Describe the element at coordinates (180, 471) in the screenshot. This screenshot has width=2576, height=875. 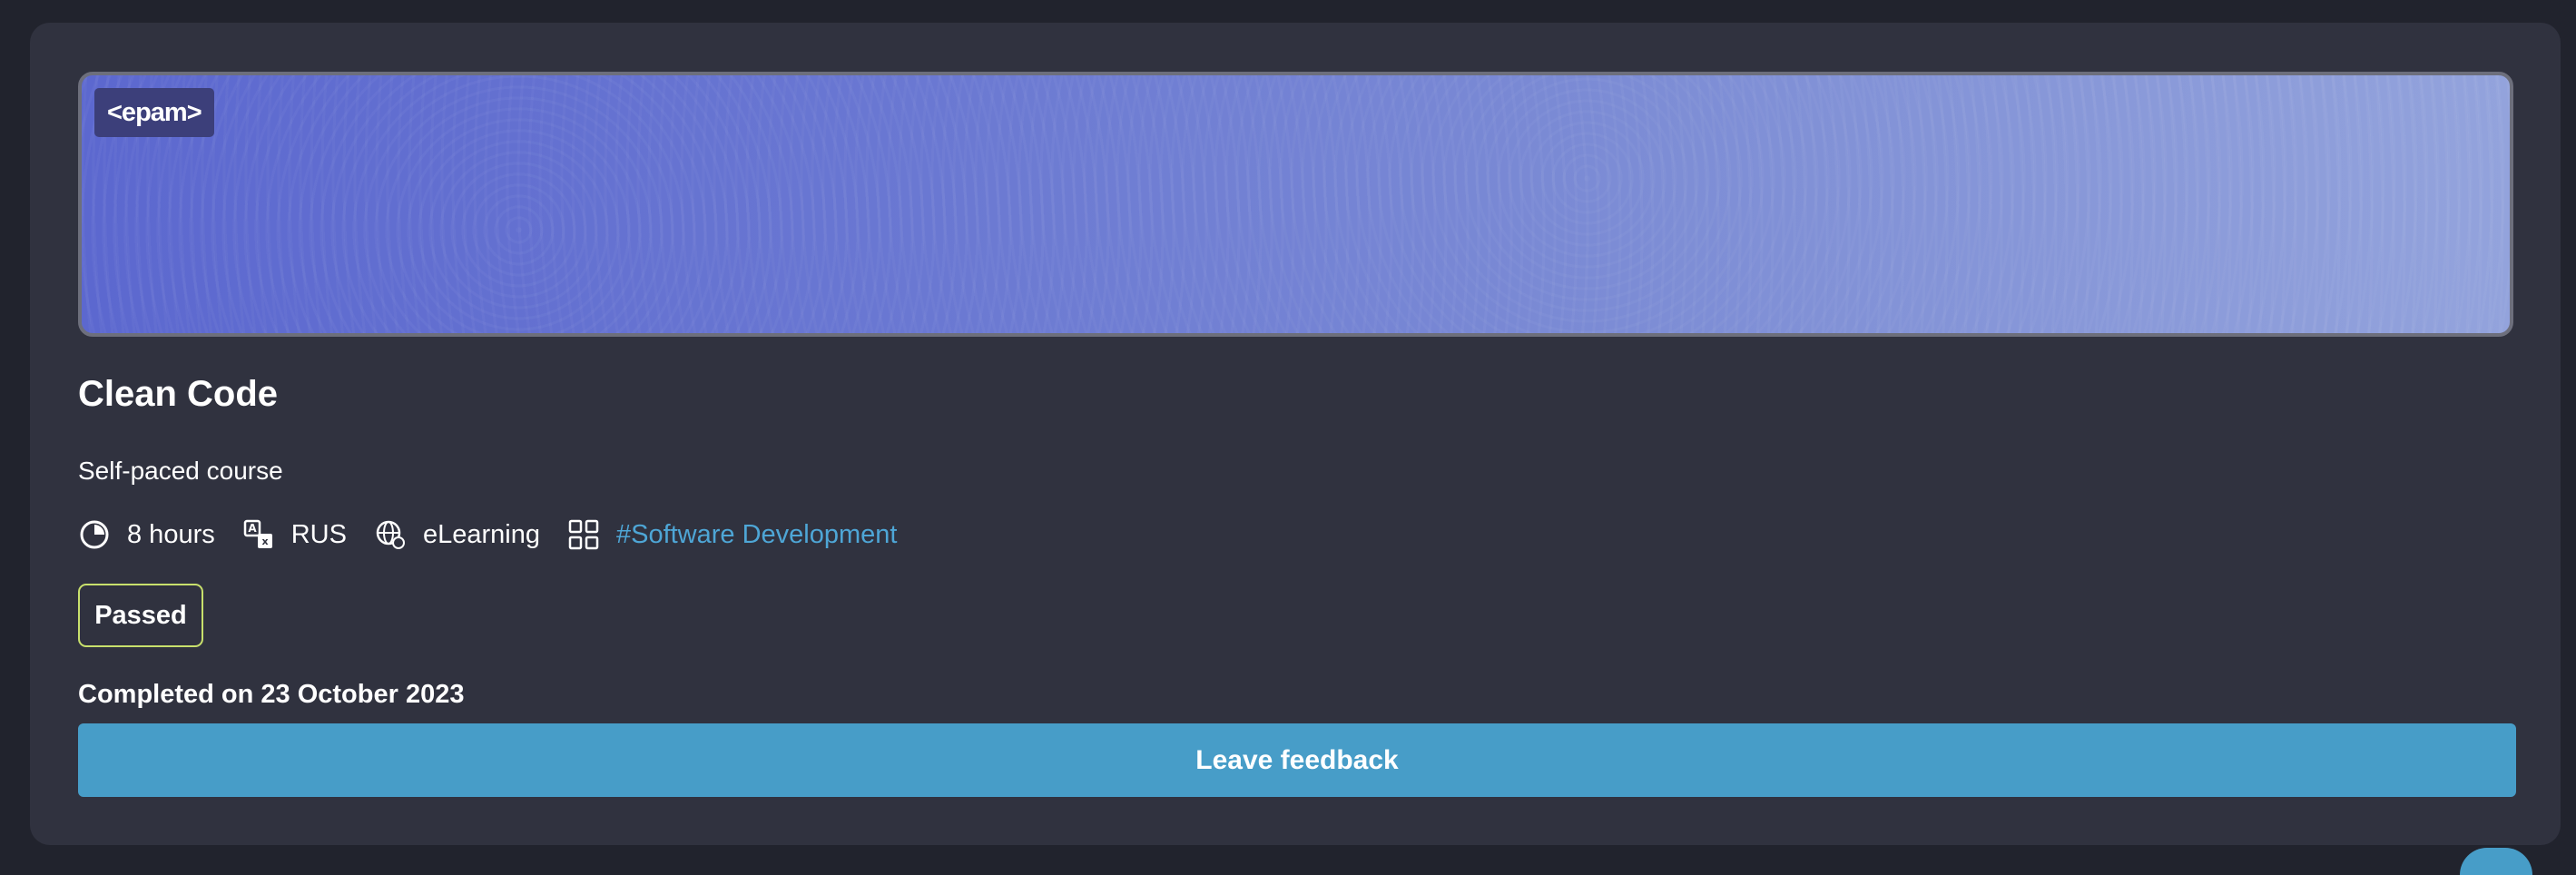
I see `course-type: Self-paced course` at that location.